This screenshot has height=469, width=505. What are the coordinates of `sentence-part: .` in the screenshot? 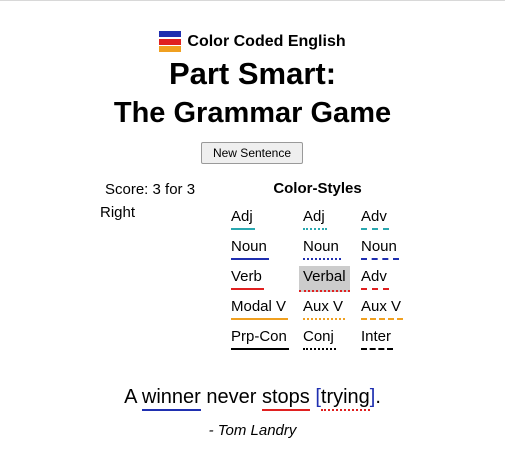 It's located at (378, 397).